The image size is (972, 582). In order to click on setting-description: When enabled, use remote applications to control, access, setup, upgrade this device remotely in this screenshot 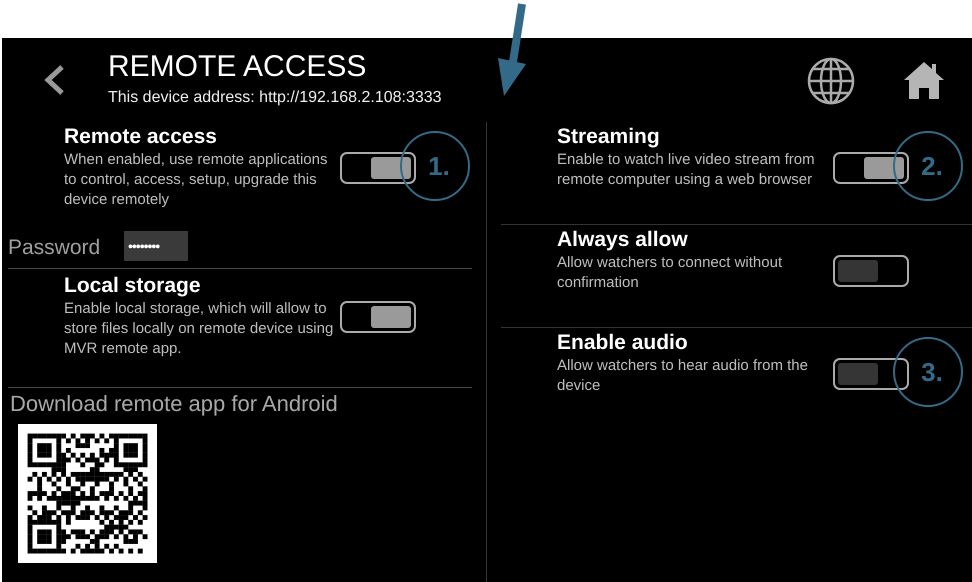, I will do `click(196, 180)`.